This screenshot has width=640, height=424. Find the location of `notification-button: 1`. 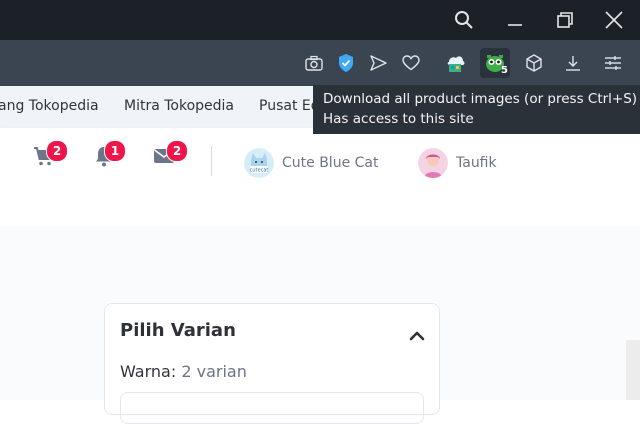

notification-button: 1 is located at coordinates (109, 154).